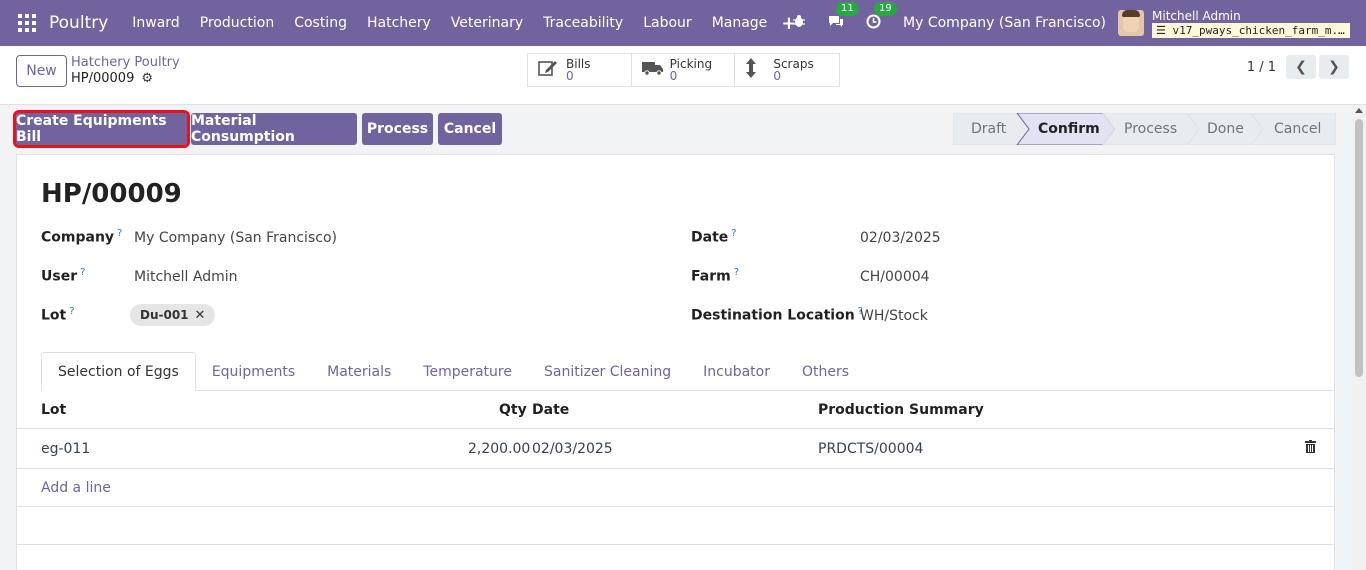 This screenshot has height=570, width=1366. I want to click on scraps-count: 0, so click(777, 76).